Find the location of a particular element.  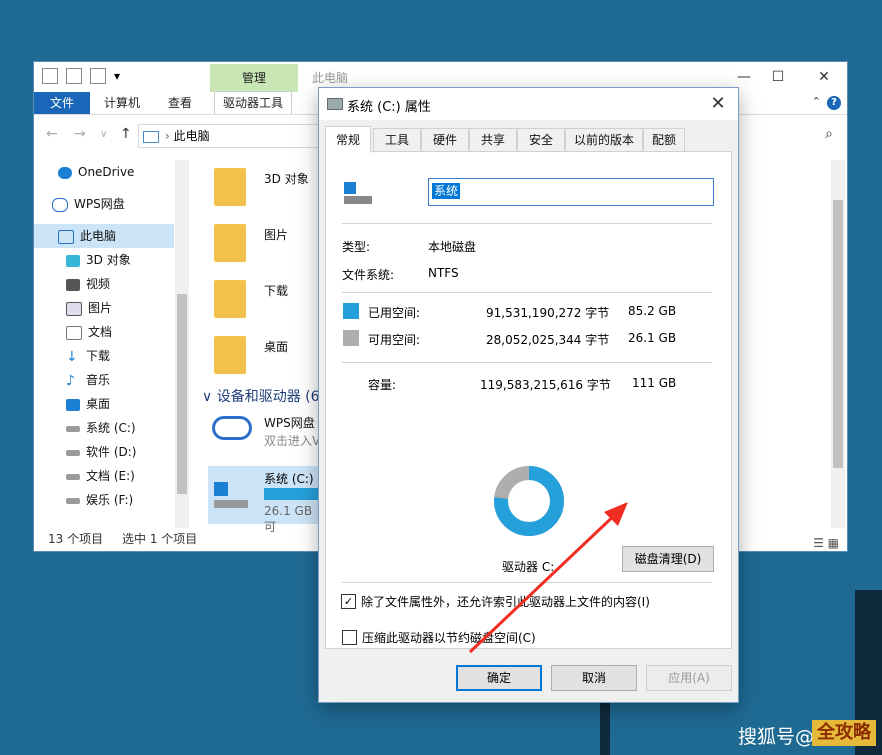

tab-tools: 工具 is located at coordinates (397, 139).